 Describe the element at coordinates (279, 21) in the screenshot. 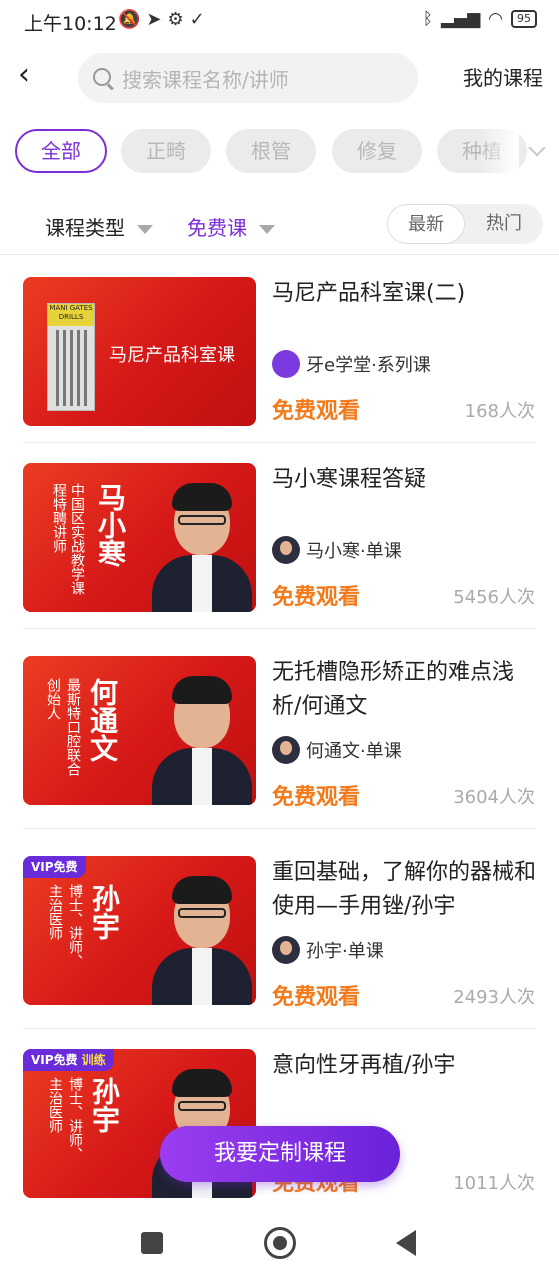

I see `status-bar: 上午10:12 🔕➤⚙✓ ᛒ ▂▄▆ ◠ 95` at that location.